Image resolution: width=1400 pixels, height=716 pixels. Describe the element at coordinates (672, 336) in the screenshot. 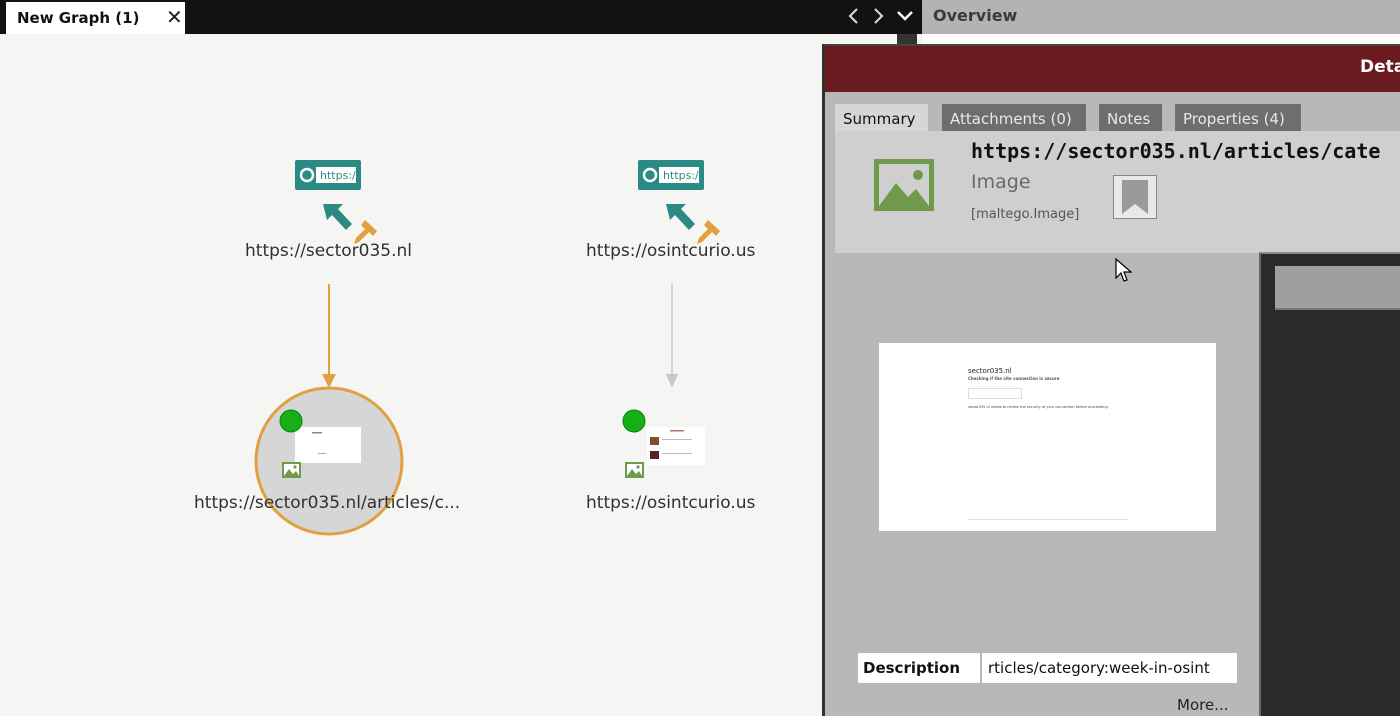

I see `graph-edge` at that location.